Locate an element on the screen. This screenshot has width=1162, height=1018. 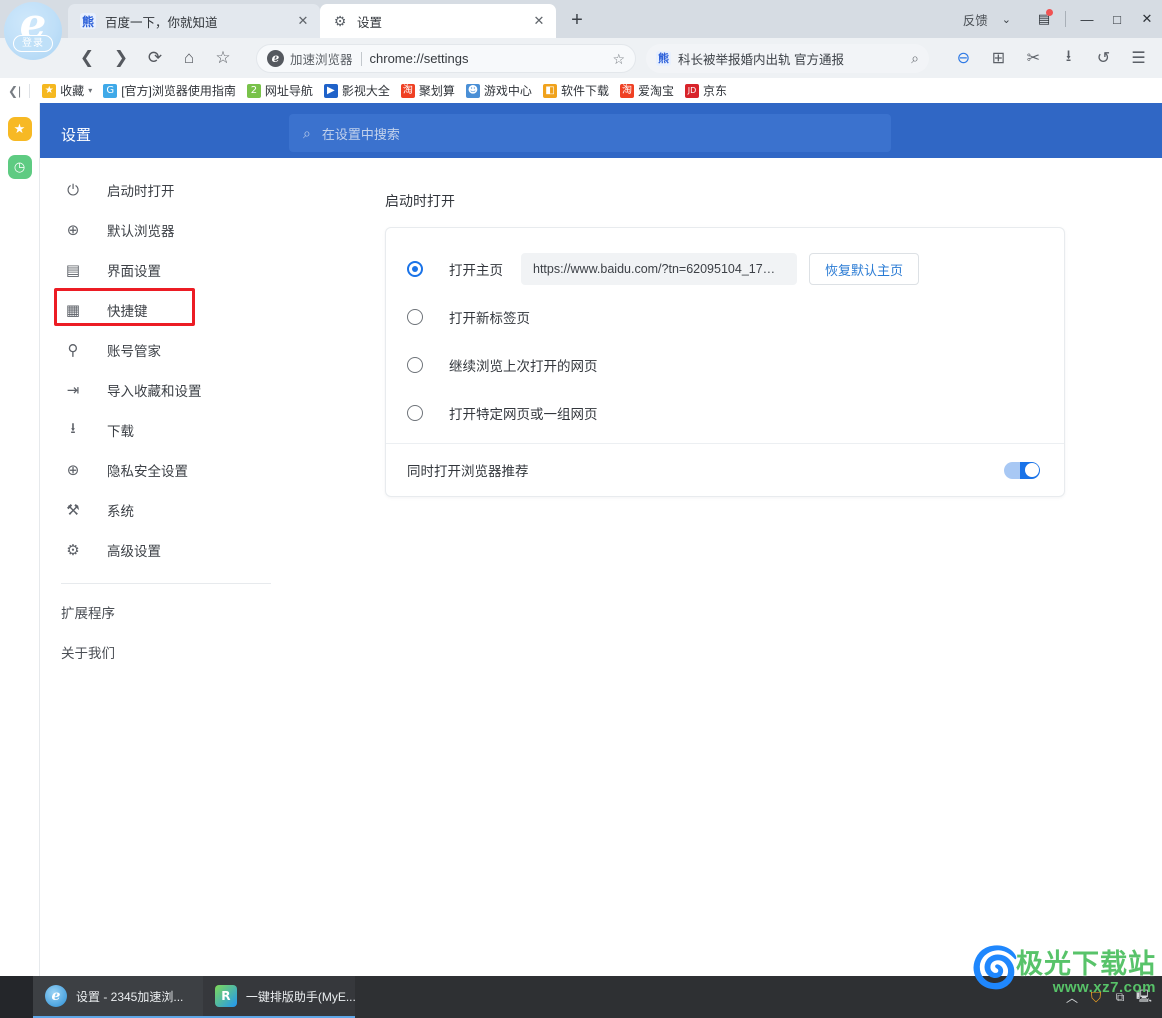
tray-share-icon: ⧉ is located at coordinates (1120, 997).